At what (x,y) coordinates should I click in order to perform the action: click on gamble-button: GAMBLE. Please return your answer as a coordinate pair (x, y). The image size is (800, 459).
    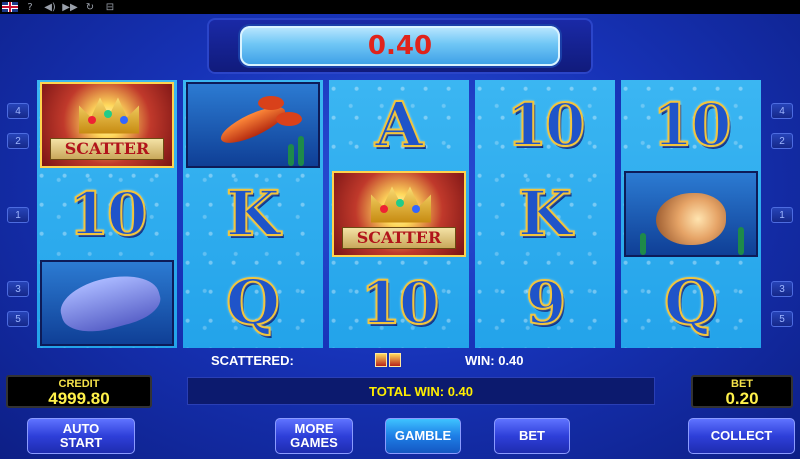
    Looking at the image, I should click on (423, 436).